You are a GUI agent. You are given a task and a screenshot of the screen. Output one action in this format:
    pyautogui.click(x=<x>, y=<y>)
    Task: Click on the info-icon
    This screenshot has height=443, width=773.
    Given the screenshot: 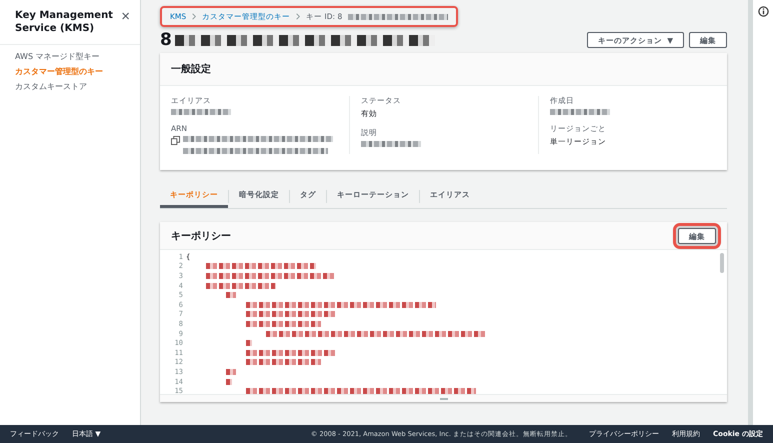 What is the action you would take?
    pyautogui.click(x=763, y=11)
    